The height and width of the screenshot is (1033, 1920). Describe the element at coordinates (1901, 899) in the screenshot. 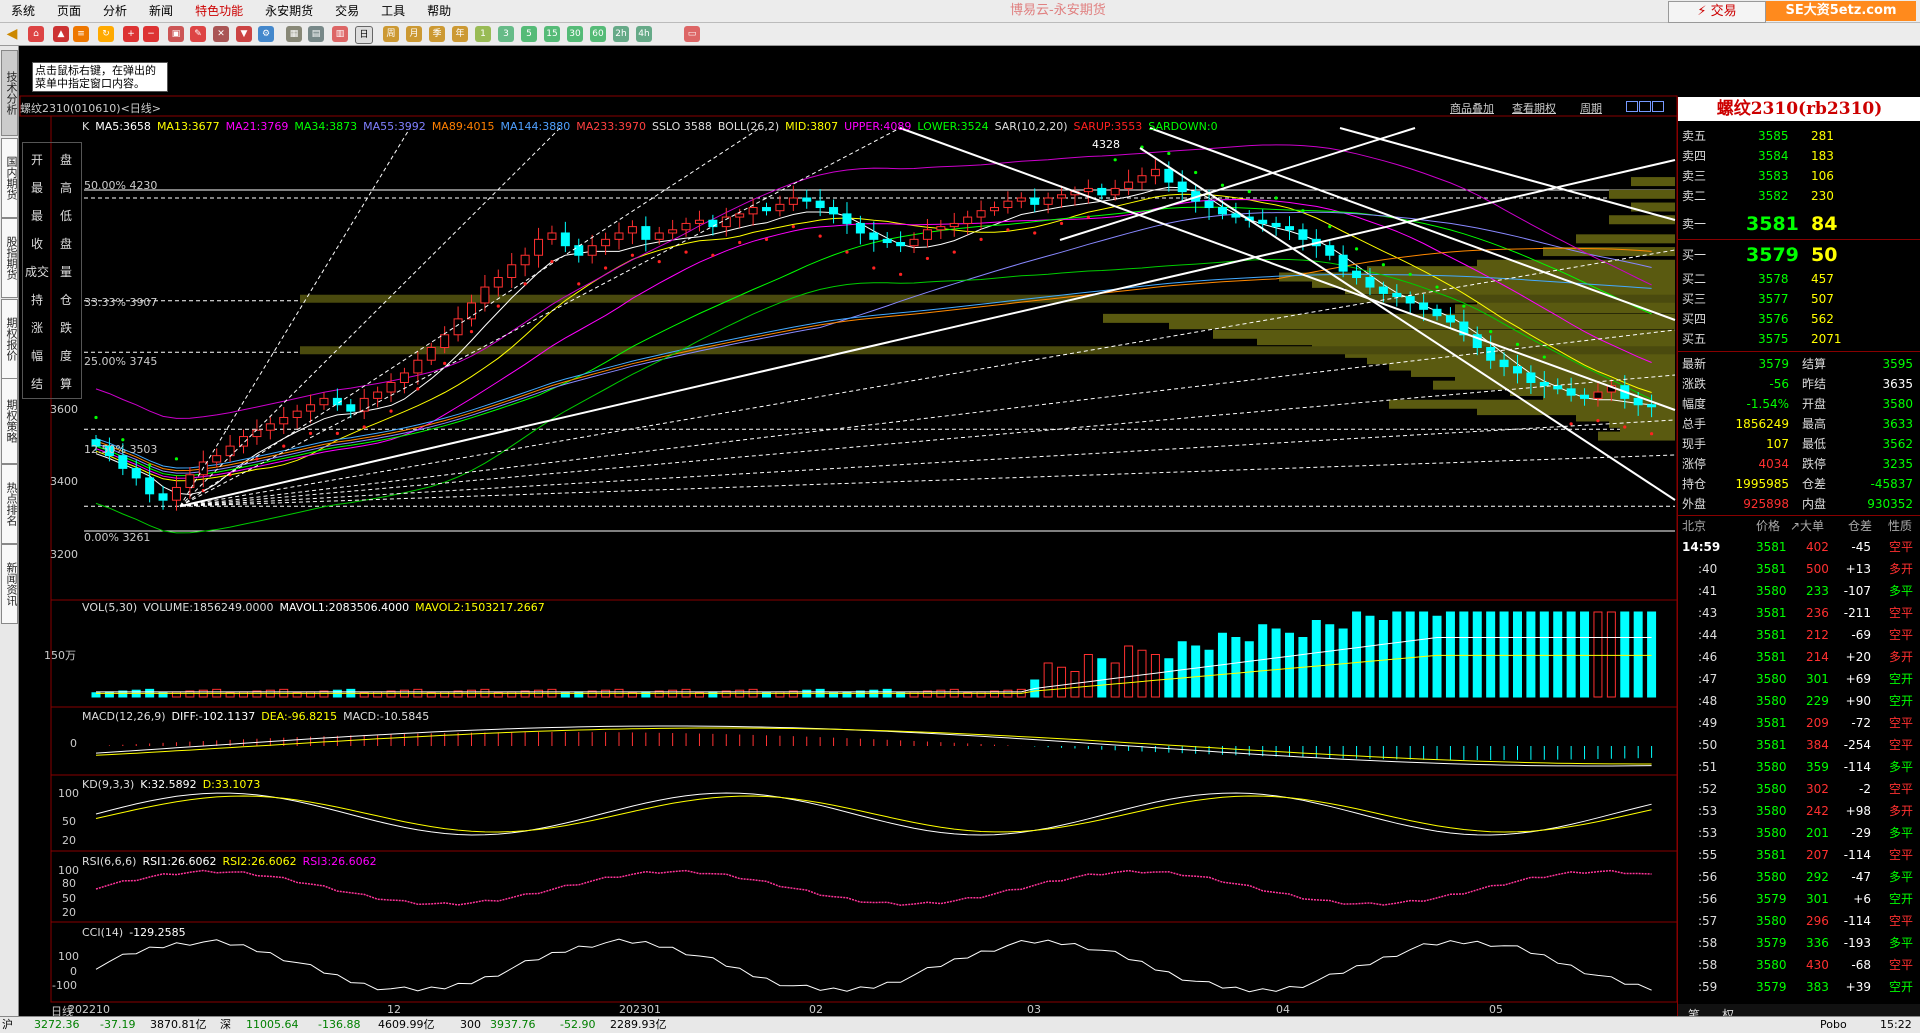

I see `tick-nature: 空开` at that location.